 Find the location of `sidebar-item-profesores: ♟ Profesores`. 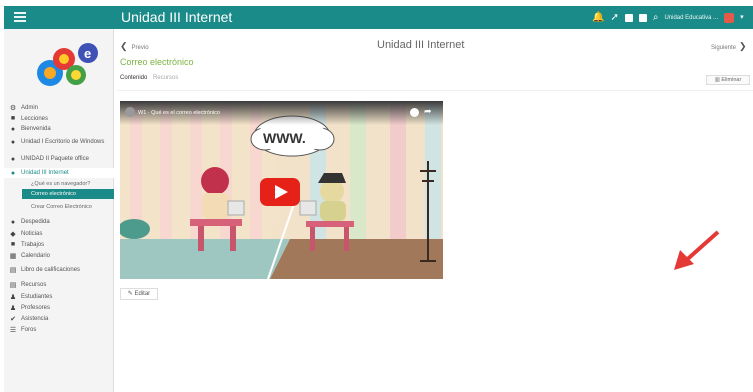

sidebar-item-profesores: ♟ Profesores is located at coordinates (59, 307).